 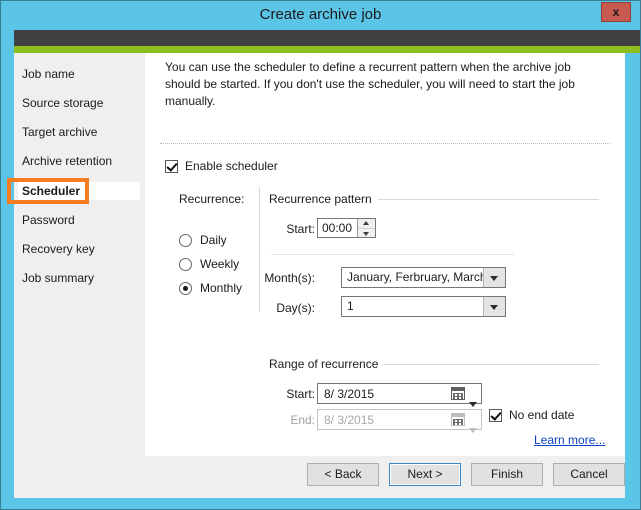 I want to click on finish-button: Finish, so click(x=507, y=474).